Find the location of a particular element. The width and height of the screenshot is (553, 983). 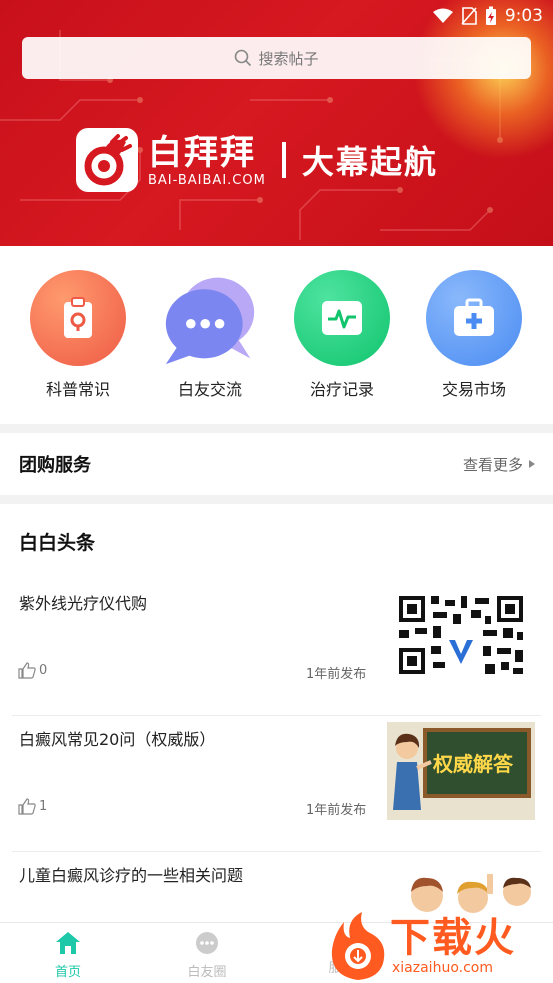

section-title: 白白头条 is located at coordinates (57, 543).